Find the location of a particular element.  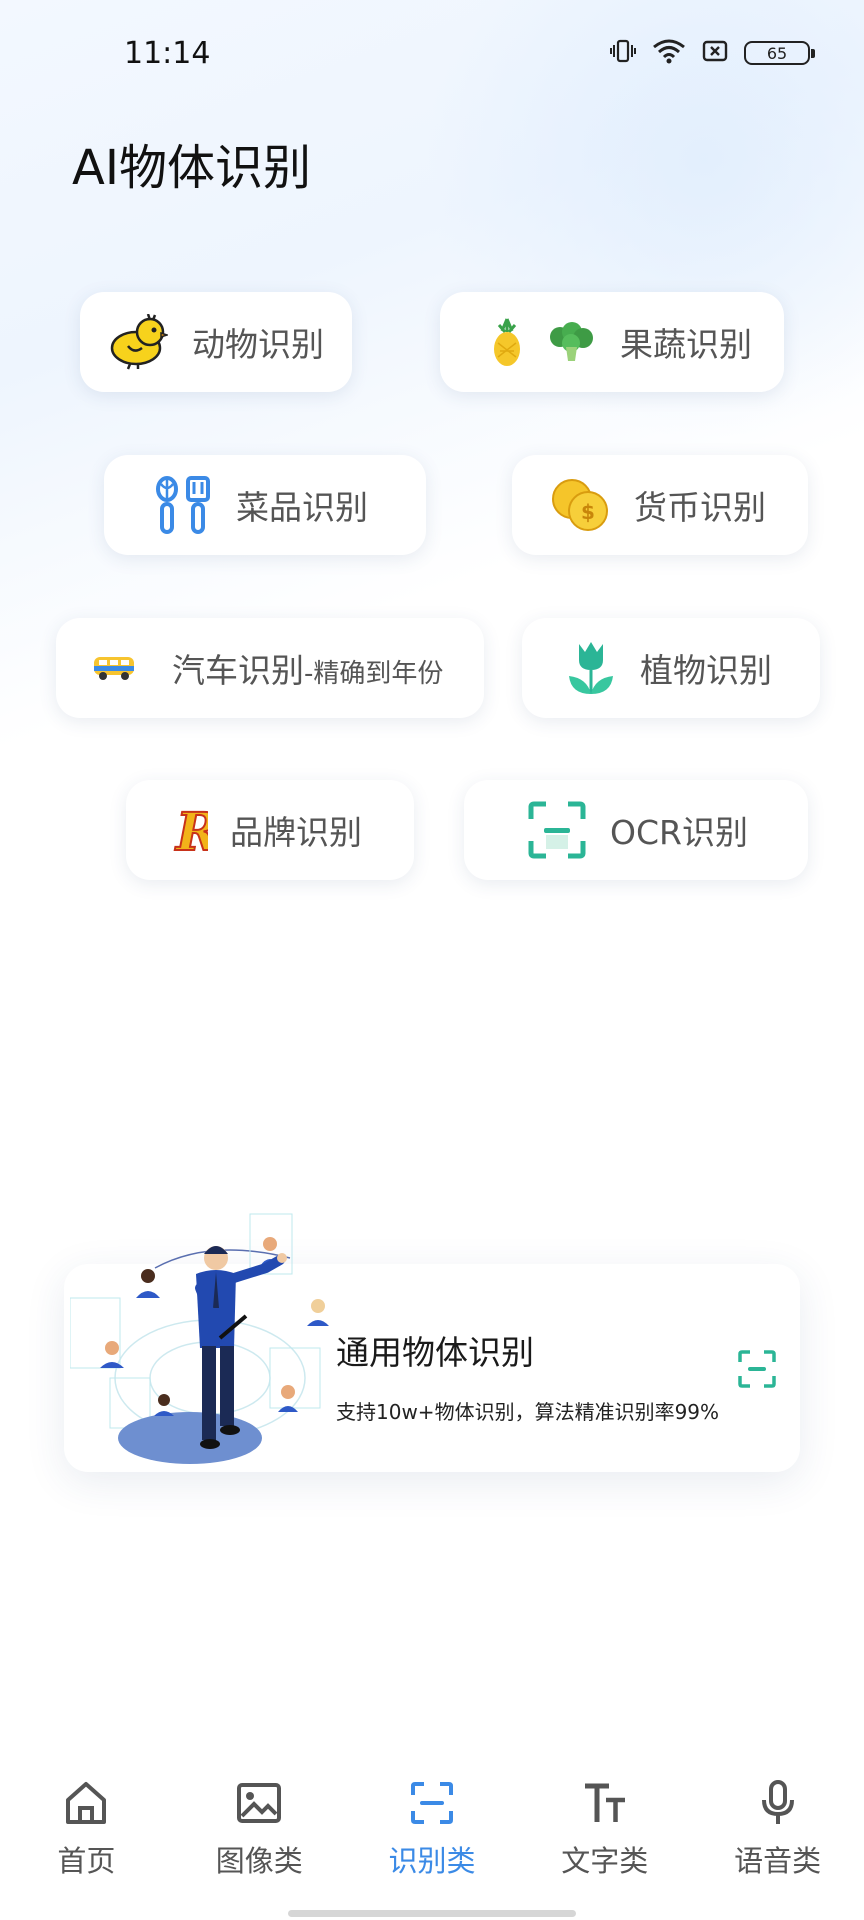

brand-logo-icon: R is located at coordinates (190, 830).